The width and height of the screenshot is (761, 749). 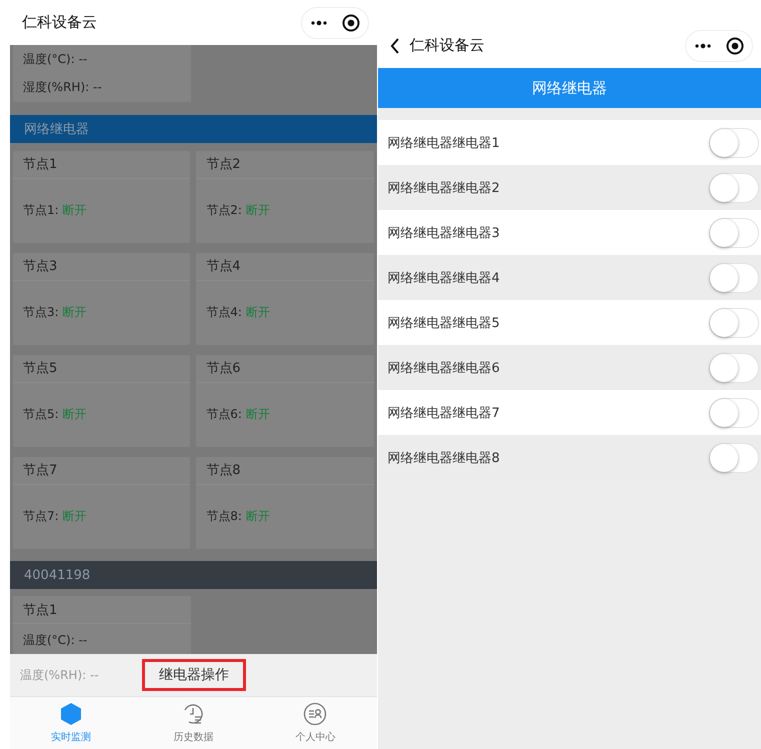 What do you see at coordinates (569, 88) in the screenshot?
I see `page-title: 网络继电器` at bounding box center [569, 88].